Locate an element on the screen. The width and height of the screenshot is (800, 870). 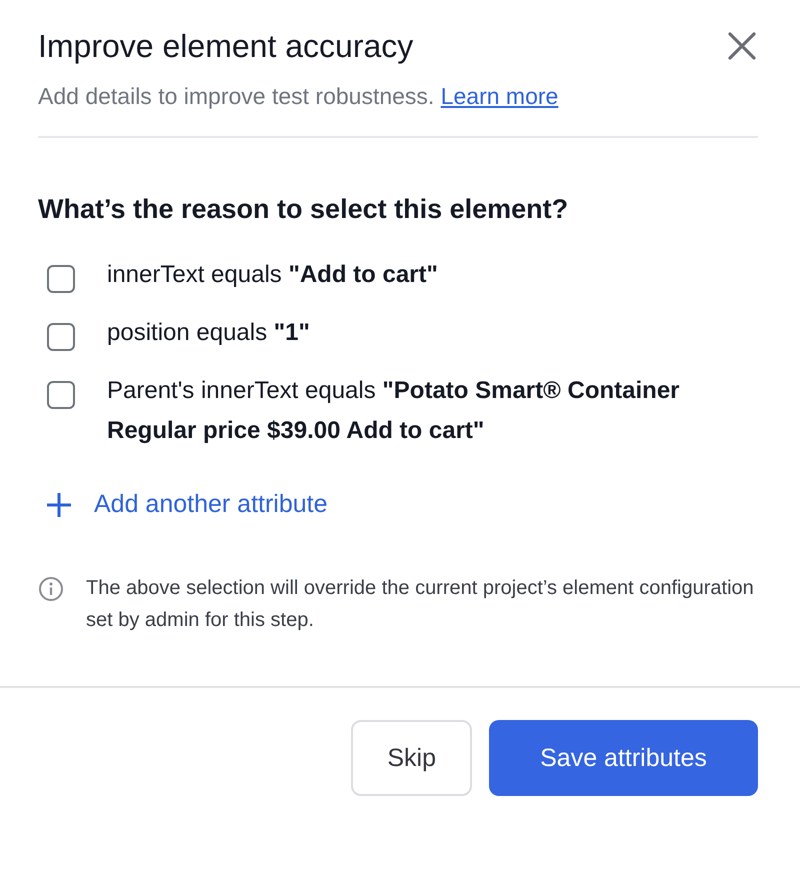
option-label: Parent's innerText equals "Potato Smart® Container Regular price $39.00 Add to cart" is located at coordinates (393, 411).